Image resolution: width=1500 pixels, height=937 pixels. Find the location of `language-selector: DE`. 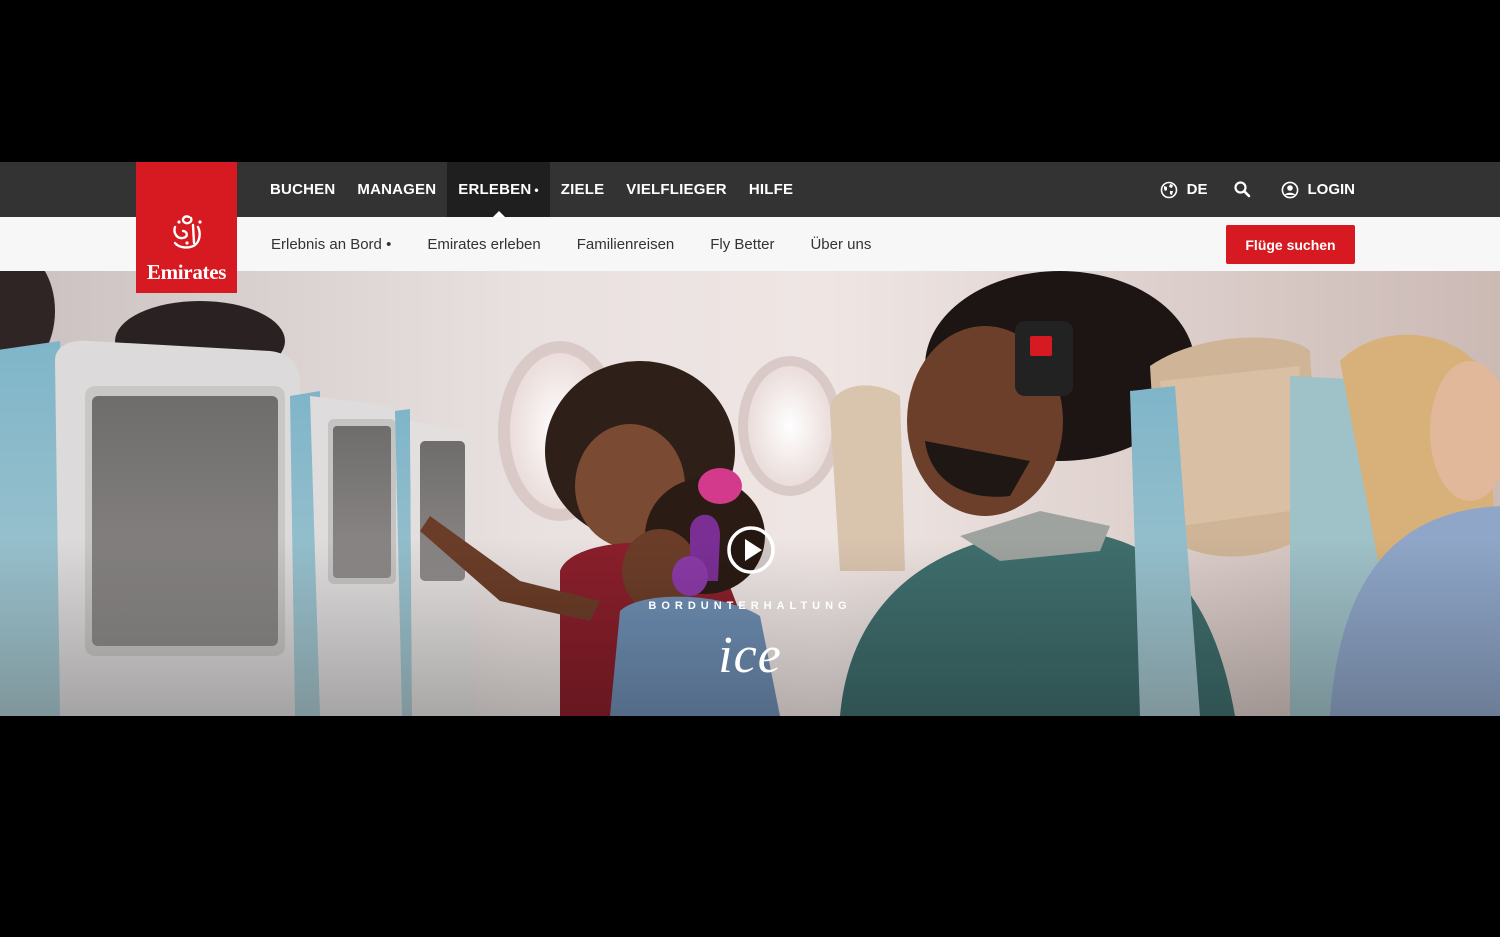

language-selector: DE is located at coordinates (1184, 190).